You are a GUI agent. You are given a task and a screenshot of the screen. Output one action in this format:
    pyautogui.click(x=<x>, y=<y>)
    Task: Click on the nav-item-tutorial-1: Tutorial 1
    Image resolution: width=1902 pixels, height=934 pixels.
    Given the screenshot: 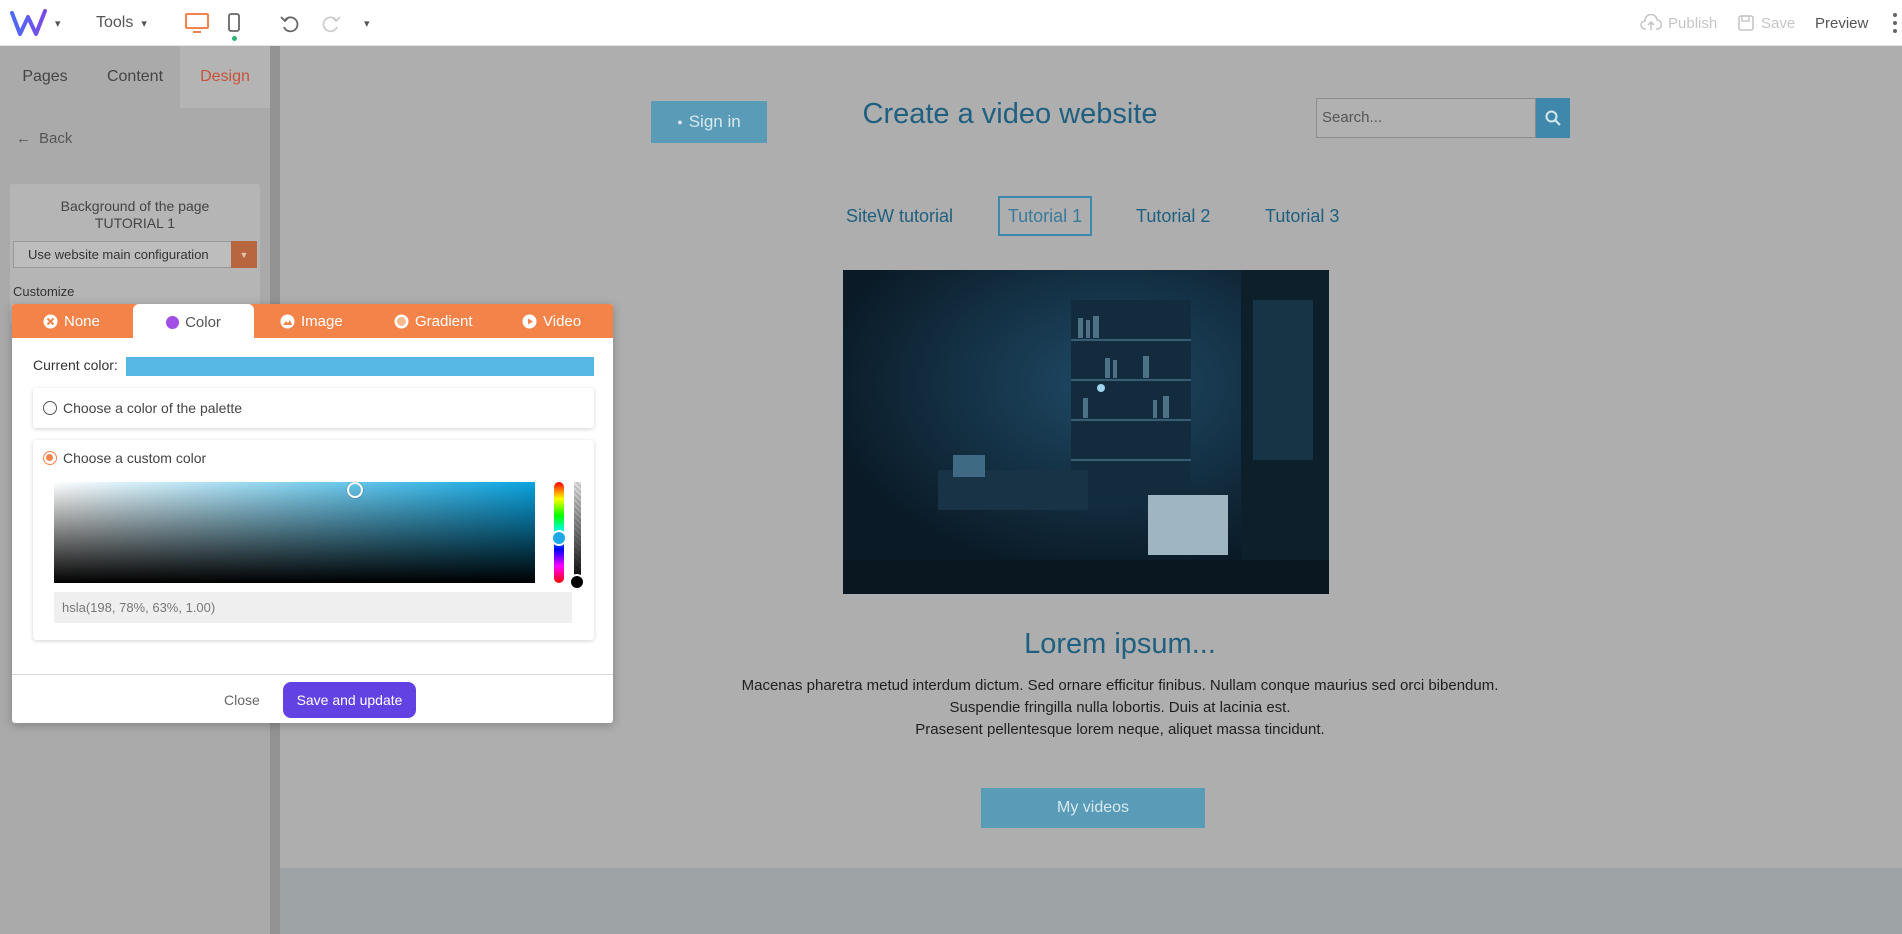 What is the action you would take?
    pyautogui.click(x=1045, y=216)
    